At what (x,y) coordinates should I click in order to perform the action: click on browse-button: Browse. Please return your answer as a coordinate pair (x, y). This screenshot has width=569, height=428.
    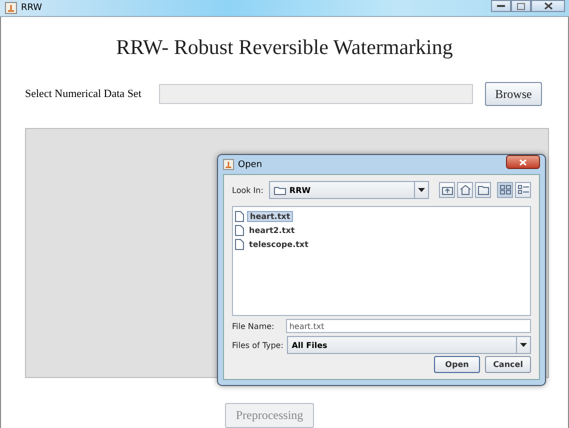
    Looking at the image, I should click on (513, 94).